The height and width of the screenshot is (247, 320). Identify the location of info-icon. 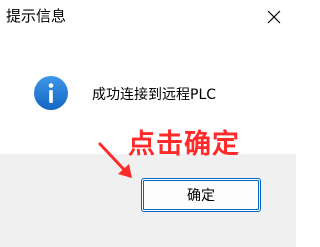
(51, 93).